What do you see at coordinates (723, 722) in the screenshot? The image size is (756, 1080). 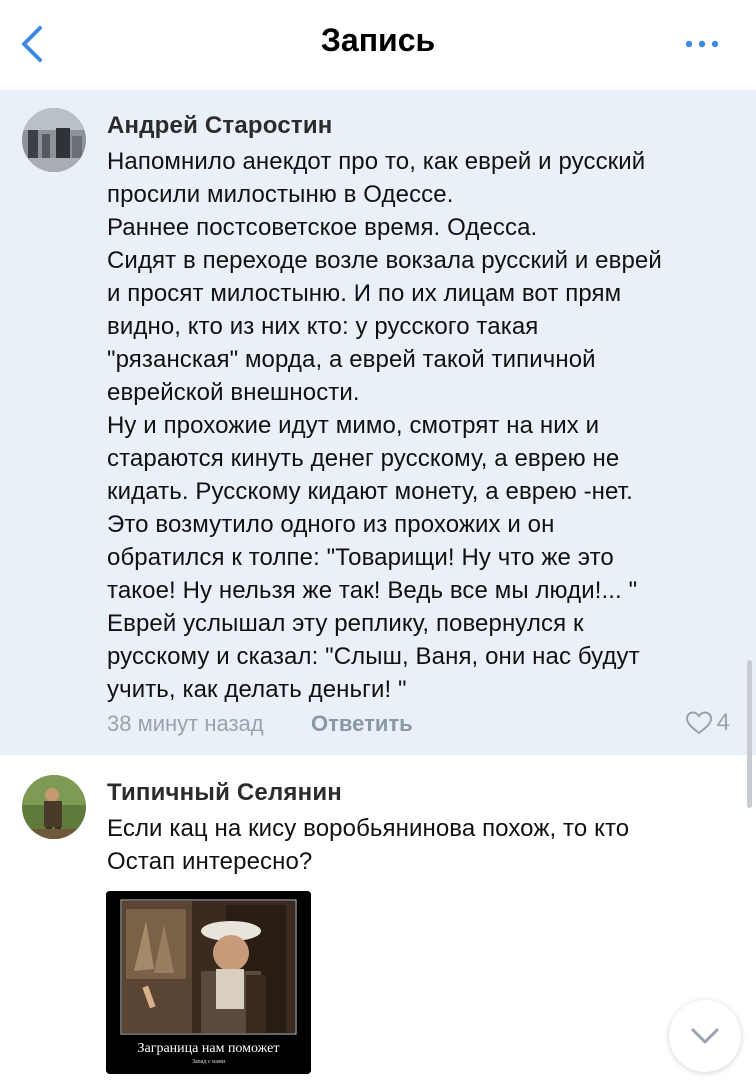 I see `like-count: 4` at bounding box center [723, 722].